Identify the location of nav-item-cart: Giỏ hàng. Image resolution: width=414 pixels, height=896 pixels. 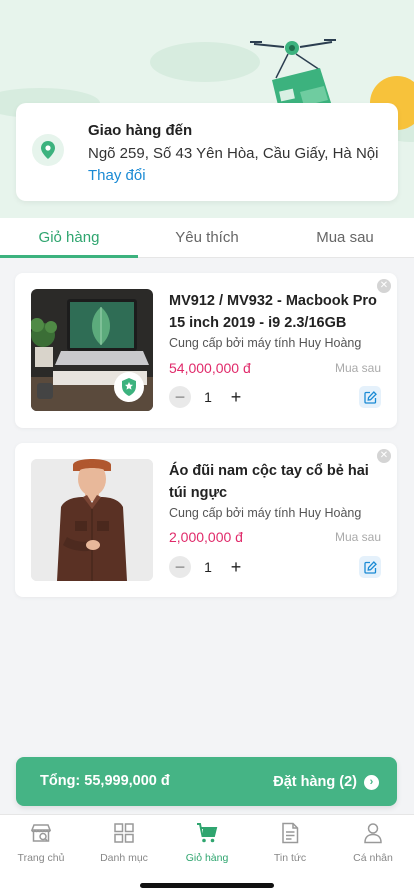
(207, 842).